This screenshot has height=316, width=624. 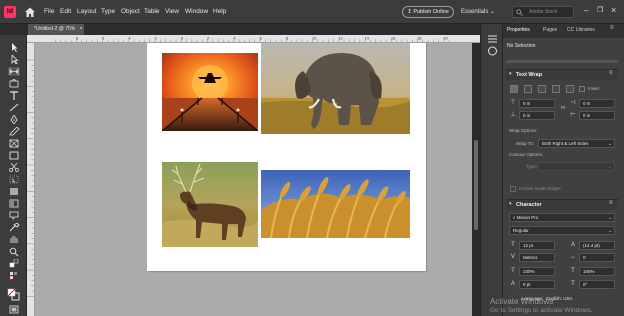 What do you see at coordinates (522, 301) in the screenshot?
I see `activate-windows-watermark: Activate Windows` at bounding box center [522, 301].